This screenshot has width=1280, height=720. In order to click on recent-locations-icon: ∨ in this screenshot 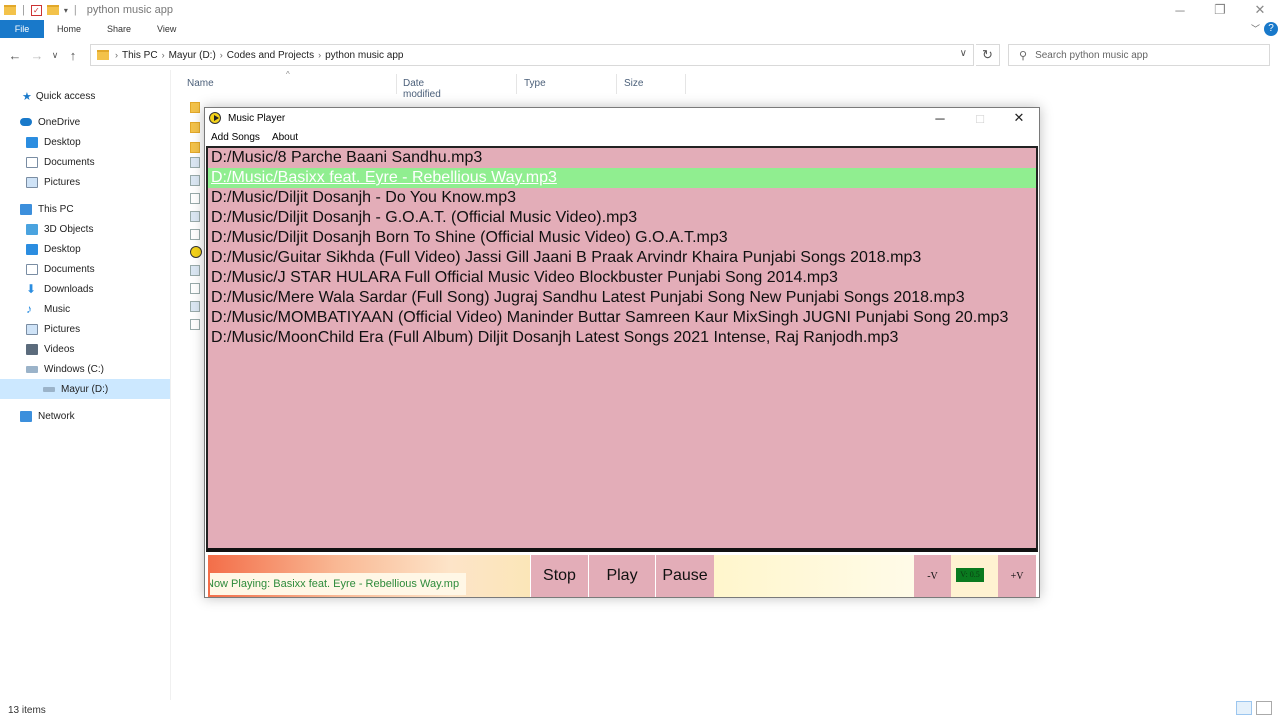, I will do `click(55, 55)`.